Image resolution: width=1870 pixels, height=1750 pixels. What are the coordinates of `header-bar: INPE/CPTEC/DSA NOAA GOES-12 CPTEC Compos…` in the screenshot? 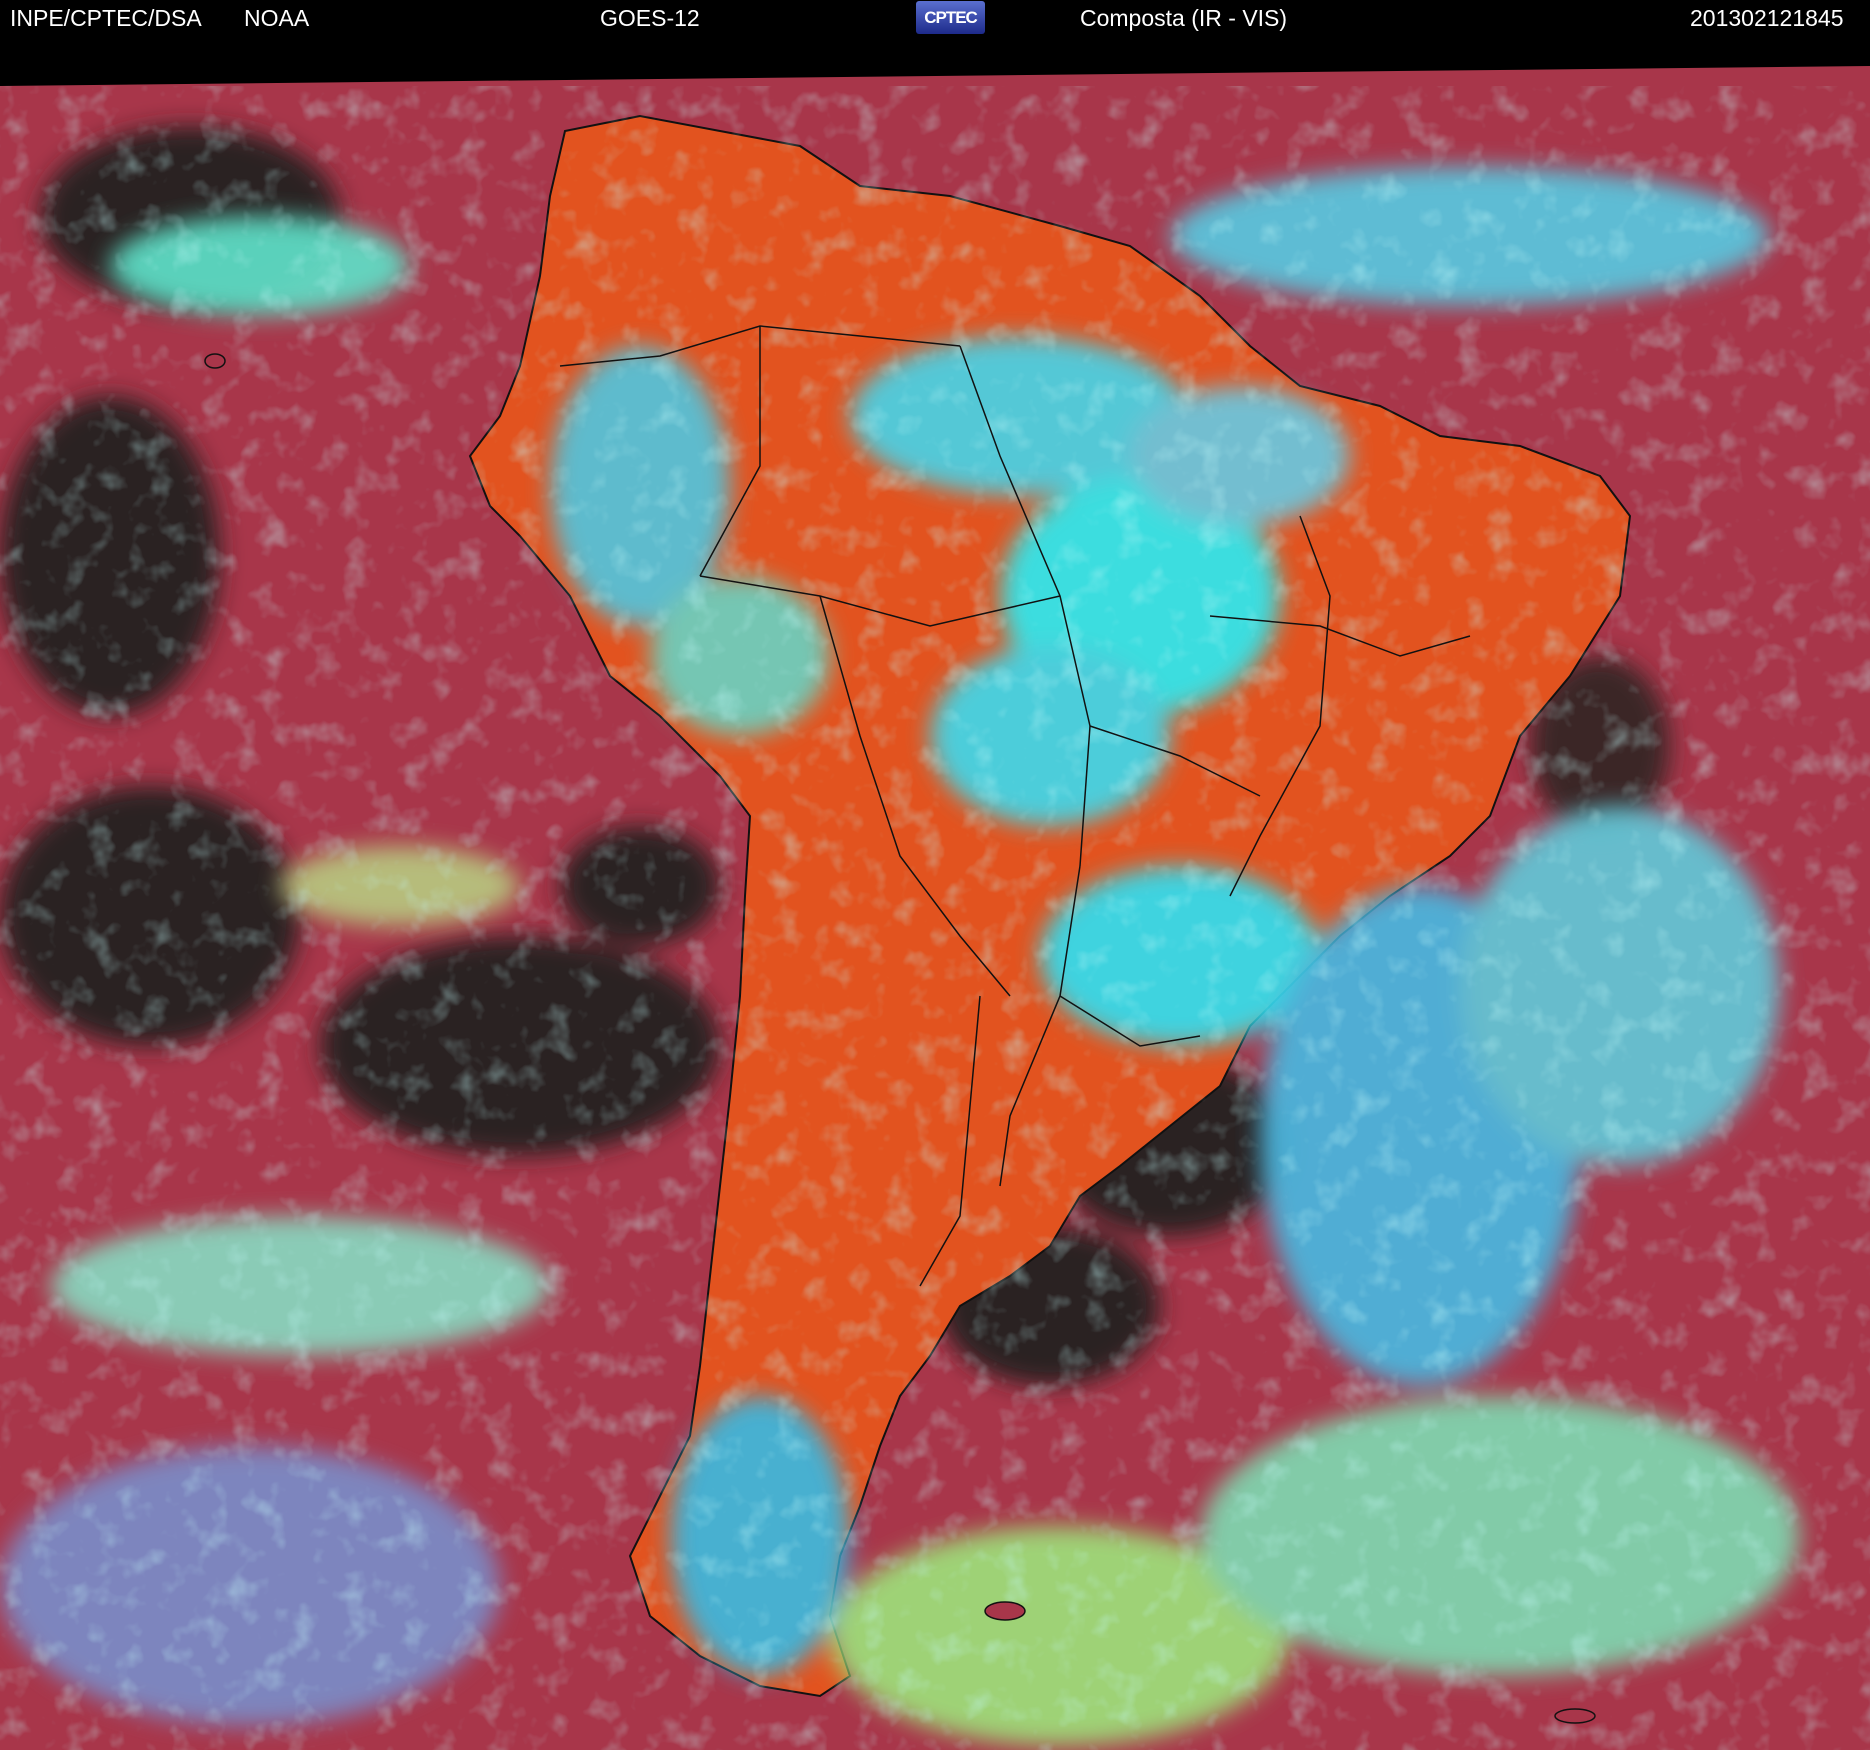 It's located at (935, 18).